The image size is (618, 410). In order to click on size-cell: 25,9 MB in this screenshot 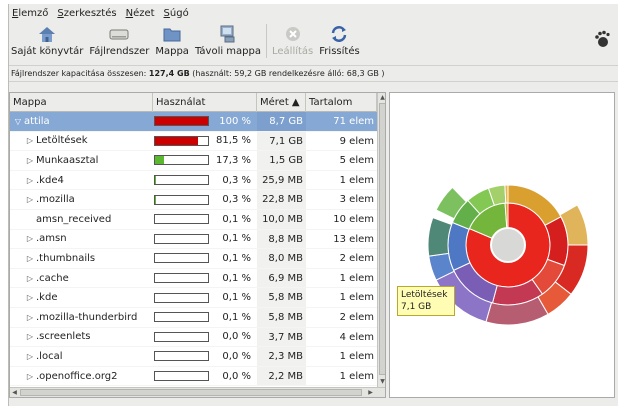, I will do `click(281, 180)`.